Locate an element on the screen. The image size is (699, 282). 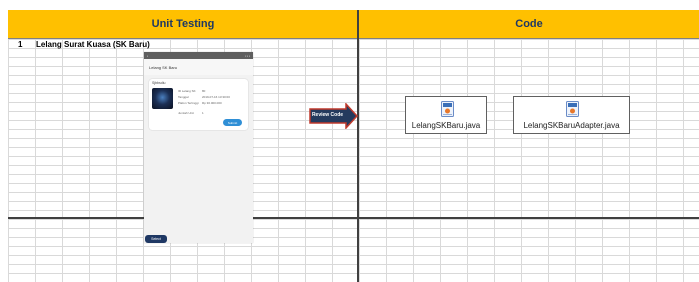
file-lelangskbaru: LelangSKBaru.java is located at coordinates (446, 115).